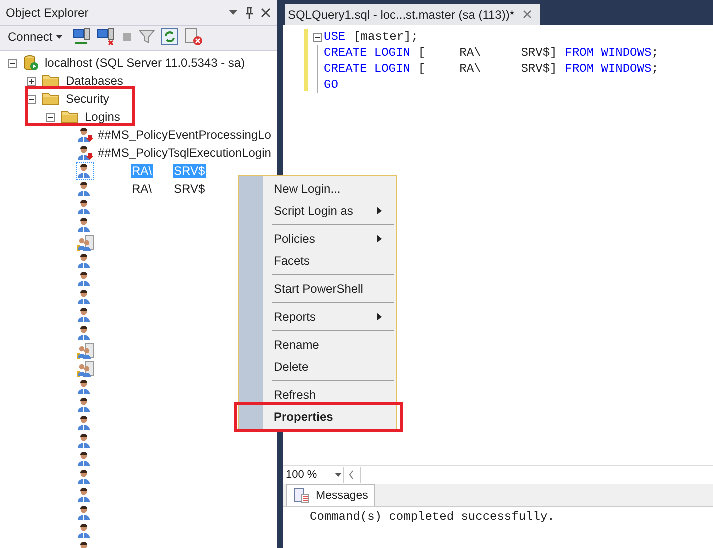 This screenshot has width=713, height=548. Describe the element at coordinates (432, 517) in the screenshot. I see `result-message: Command(s) completed successfully.` at that location.